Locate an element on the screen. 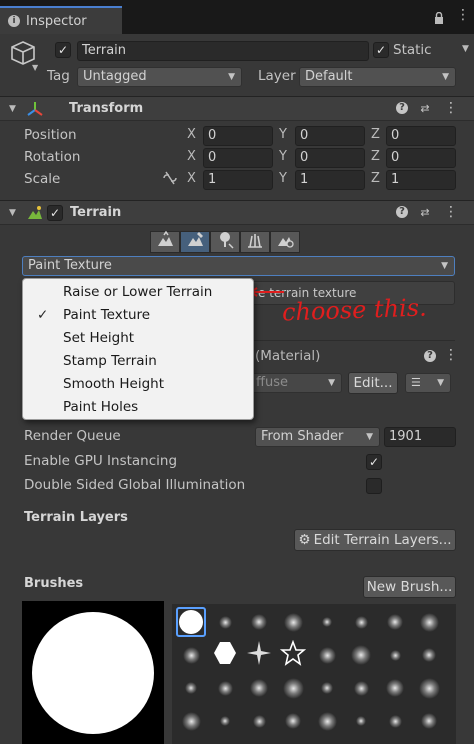 Image resolution: width=474 pixels, height=744 pixels. double-sided-gi-checkbox is located at coordinates (374, 486).